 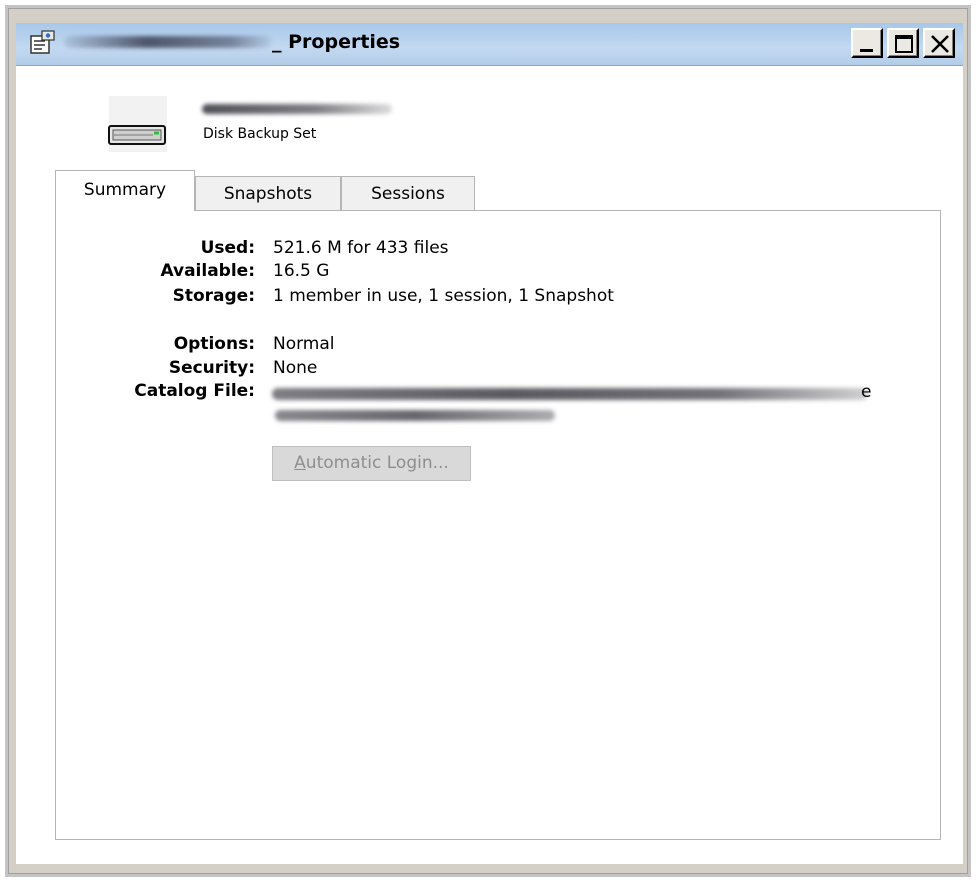 I want to click on properties-icon, so click(x=42, y=43).